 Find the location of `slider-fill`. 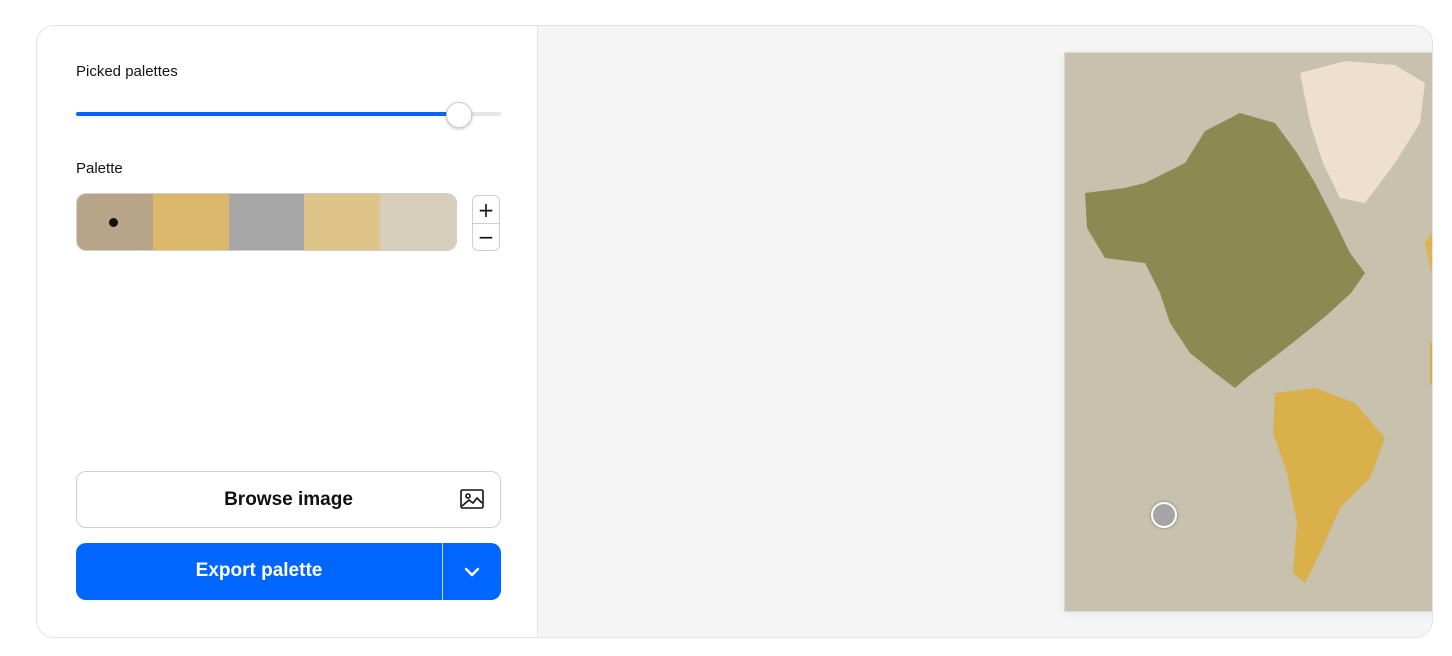

slider-fill is located at coordinates (267, 114).